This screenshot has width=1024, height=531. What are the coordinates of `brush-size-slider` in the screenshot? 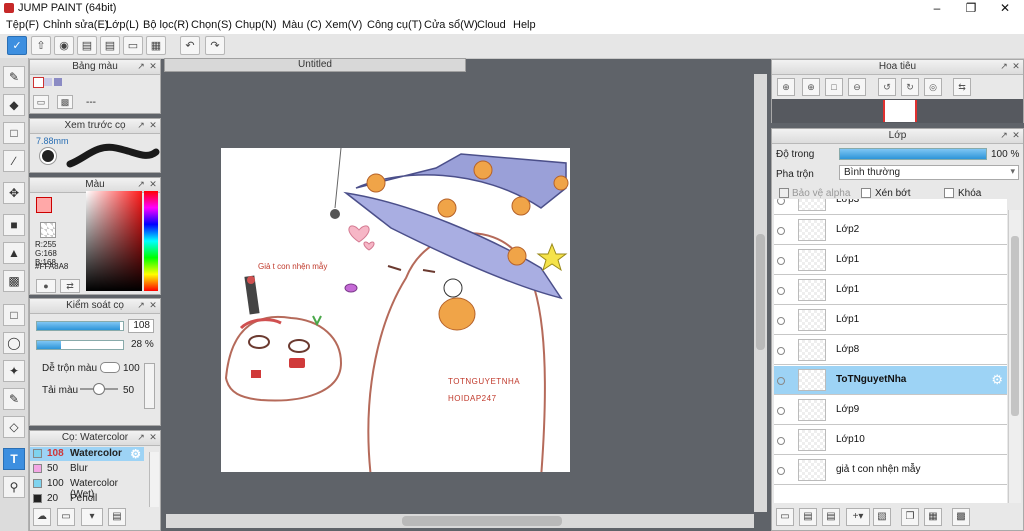 It's located at (80, 326).